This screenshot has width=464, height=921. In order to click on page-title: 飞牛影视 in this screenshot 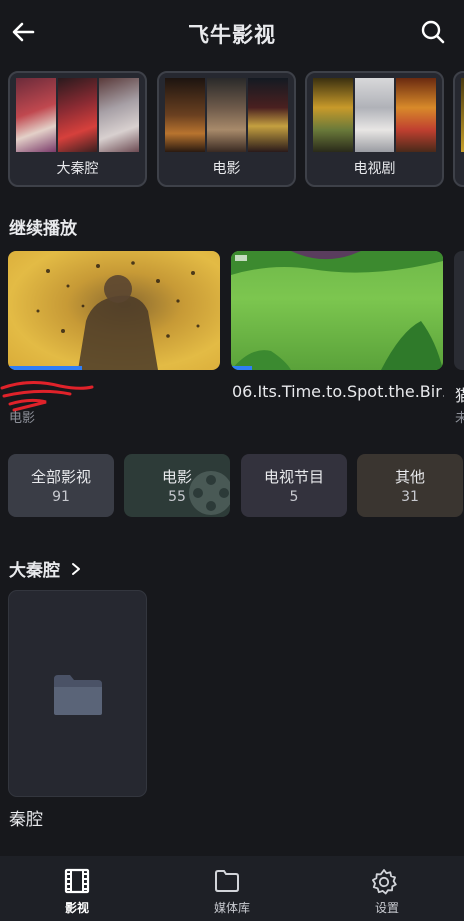, I will do `click(232, 35)`.